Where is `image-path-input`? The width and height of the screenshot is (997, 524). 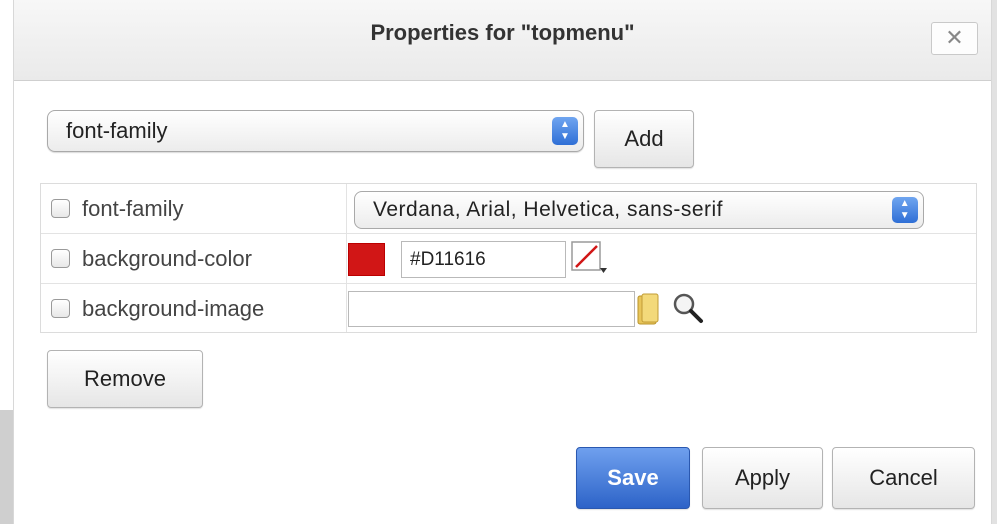 image-path-input is located at coordinates (491, 309).